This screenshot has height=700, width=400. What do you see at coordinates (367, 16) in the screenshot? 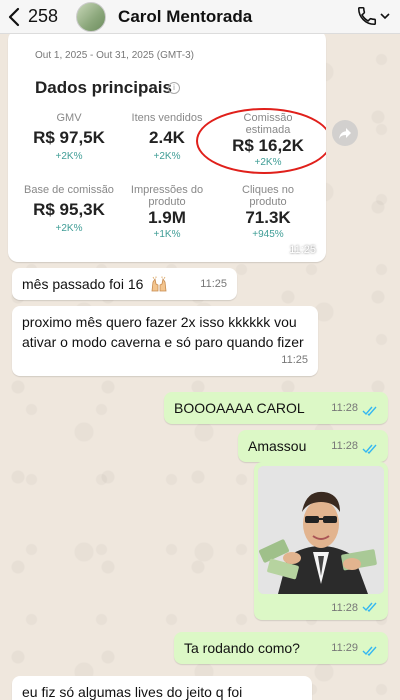
I see `phone-icon` at bounding box center [367, 16].